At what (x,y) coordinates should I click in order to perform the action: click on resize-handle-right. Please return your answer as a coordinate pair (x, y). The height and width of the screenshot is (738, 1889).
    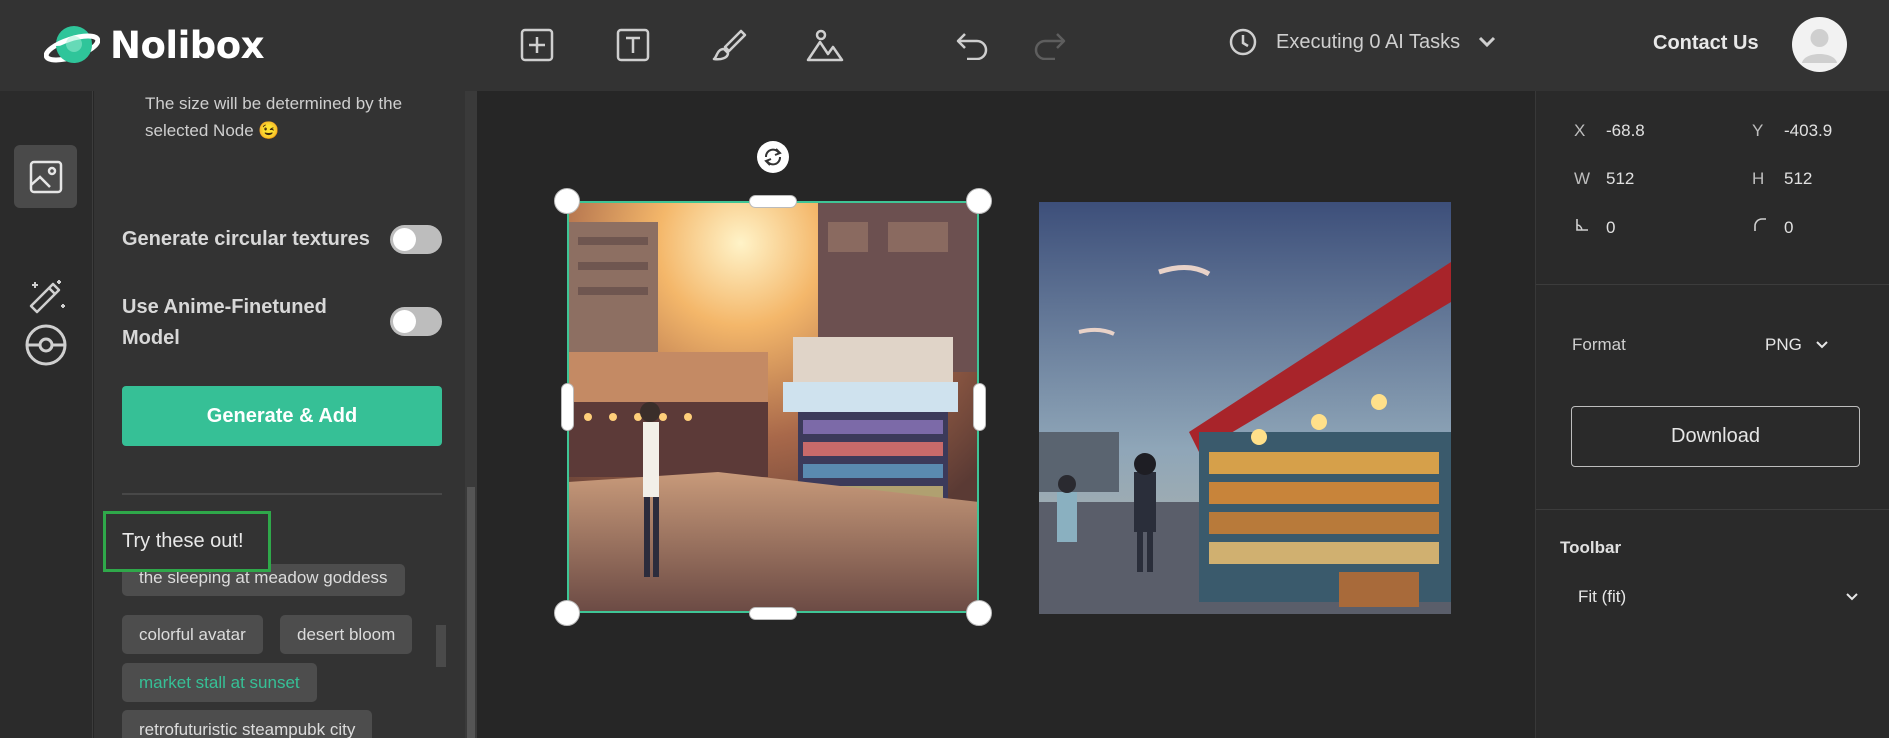
    Looking at the image, I should click on (979, 407).